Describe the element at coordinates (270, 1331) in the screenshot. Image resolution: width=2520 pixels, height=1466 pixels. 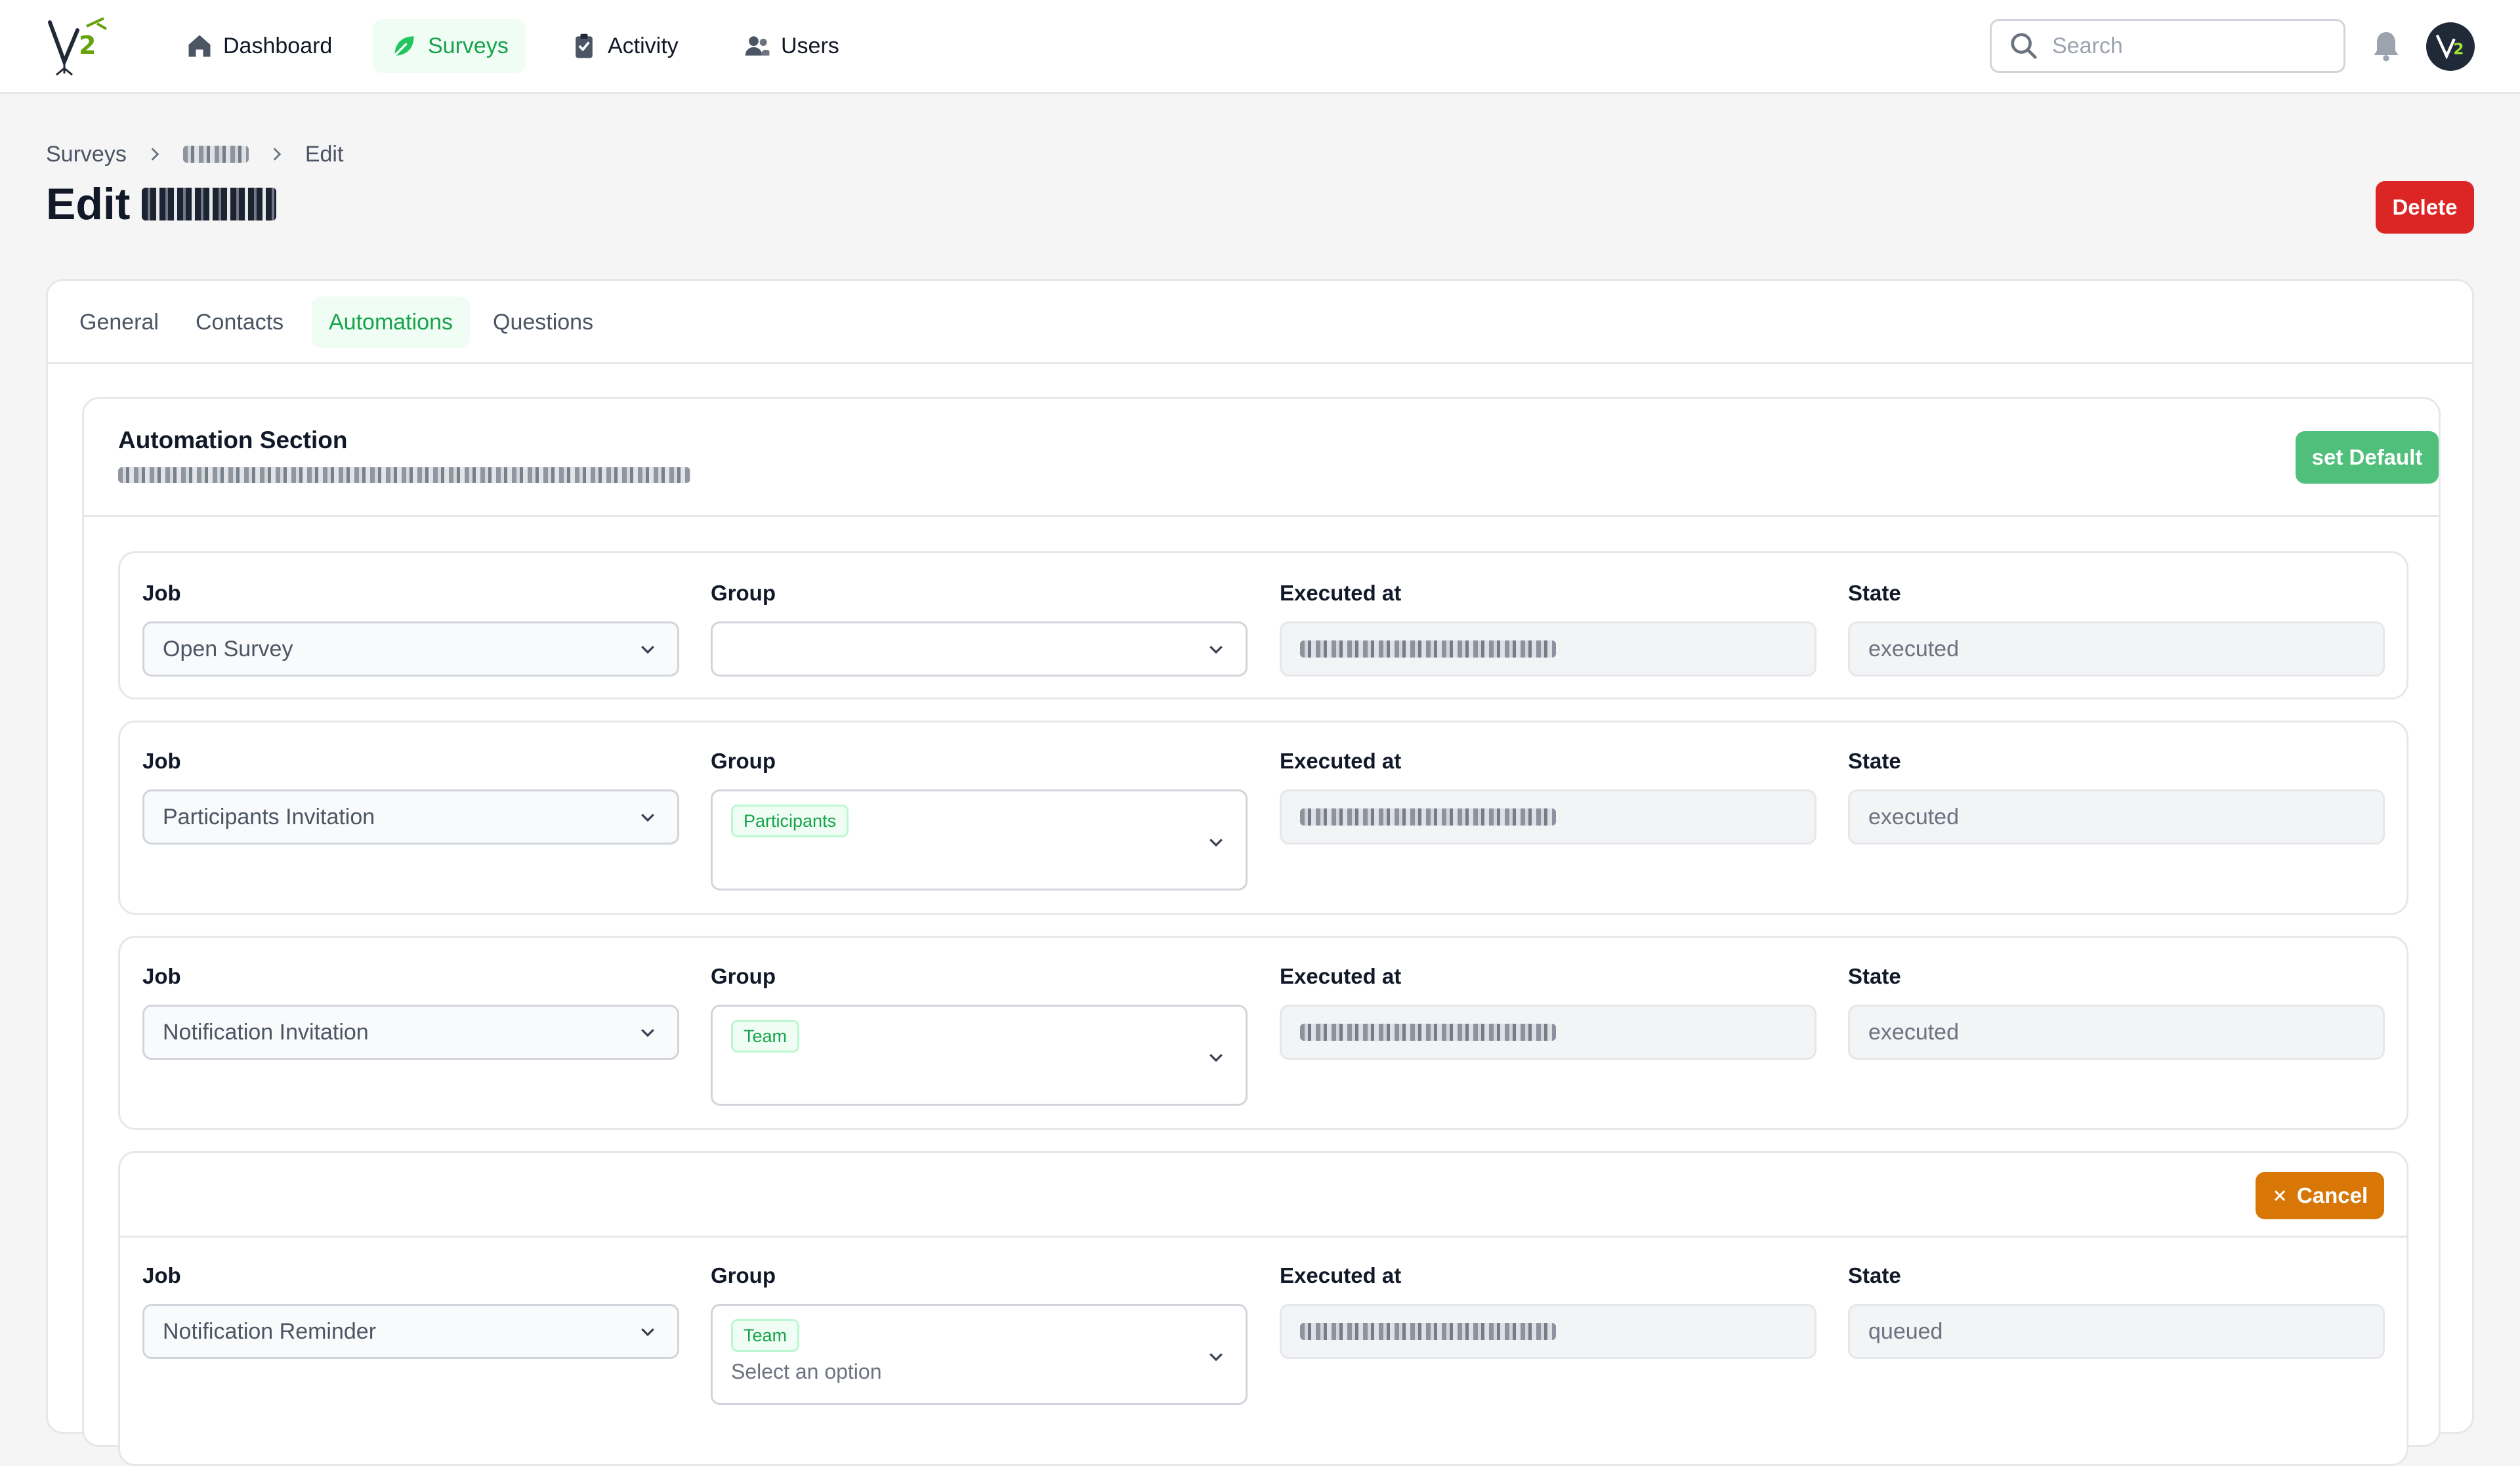
I see `job-select-value: Notification Reminder` at that location.